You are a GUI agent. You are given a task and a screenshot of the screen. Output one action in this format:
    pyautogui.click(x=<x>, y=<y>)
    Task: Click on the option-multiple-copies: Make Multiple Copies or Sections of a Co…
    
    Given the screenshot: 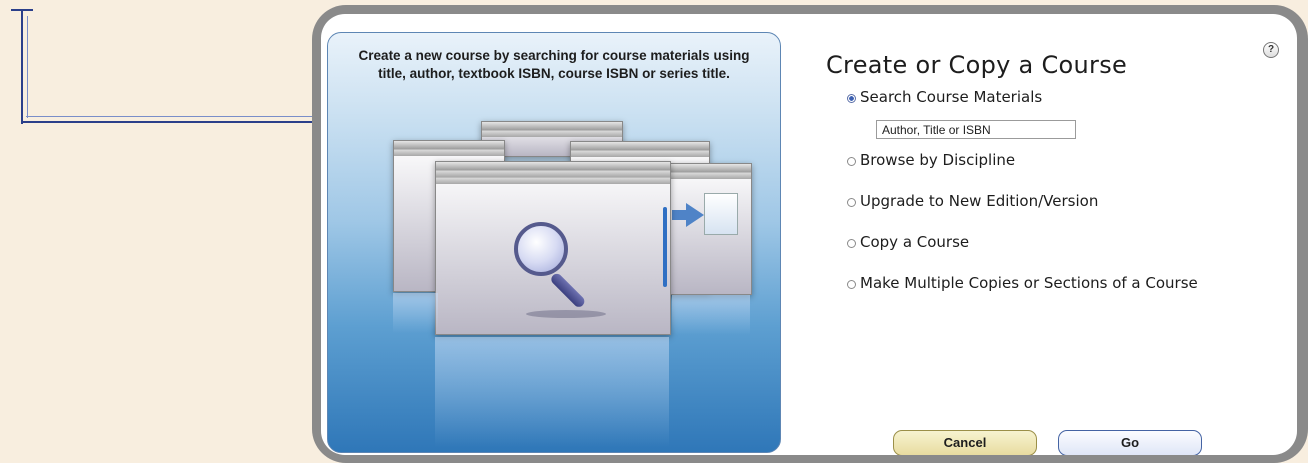 What is the action you would take?
    pyautogui.click(x=1022, y=283)
    